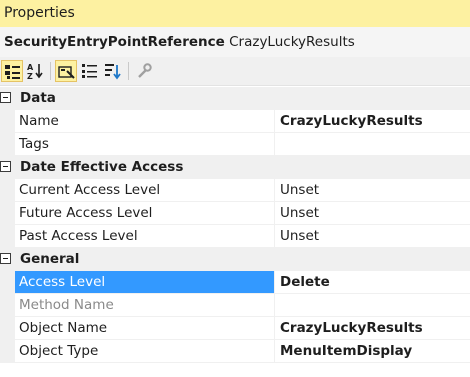 The height and width of the screenshot is (377, 470). What do you see at coordinates (235, 259) in the screenshot?
I see `category-general: General` at bounding box center [235, 259].